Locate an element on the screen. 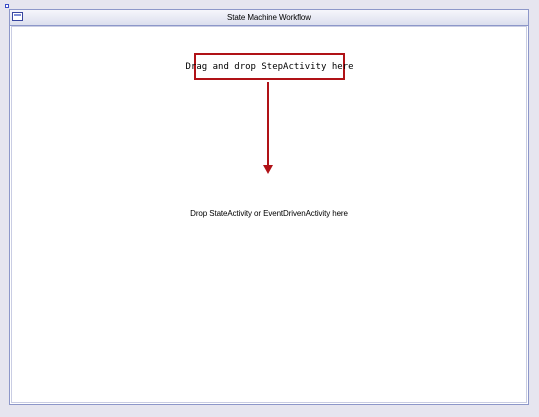 The height and width of the screenshot is (417, 539). workflow-header: State Machine Workflow is located at coordinates (269, 18).